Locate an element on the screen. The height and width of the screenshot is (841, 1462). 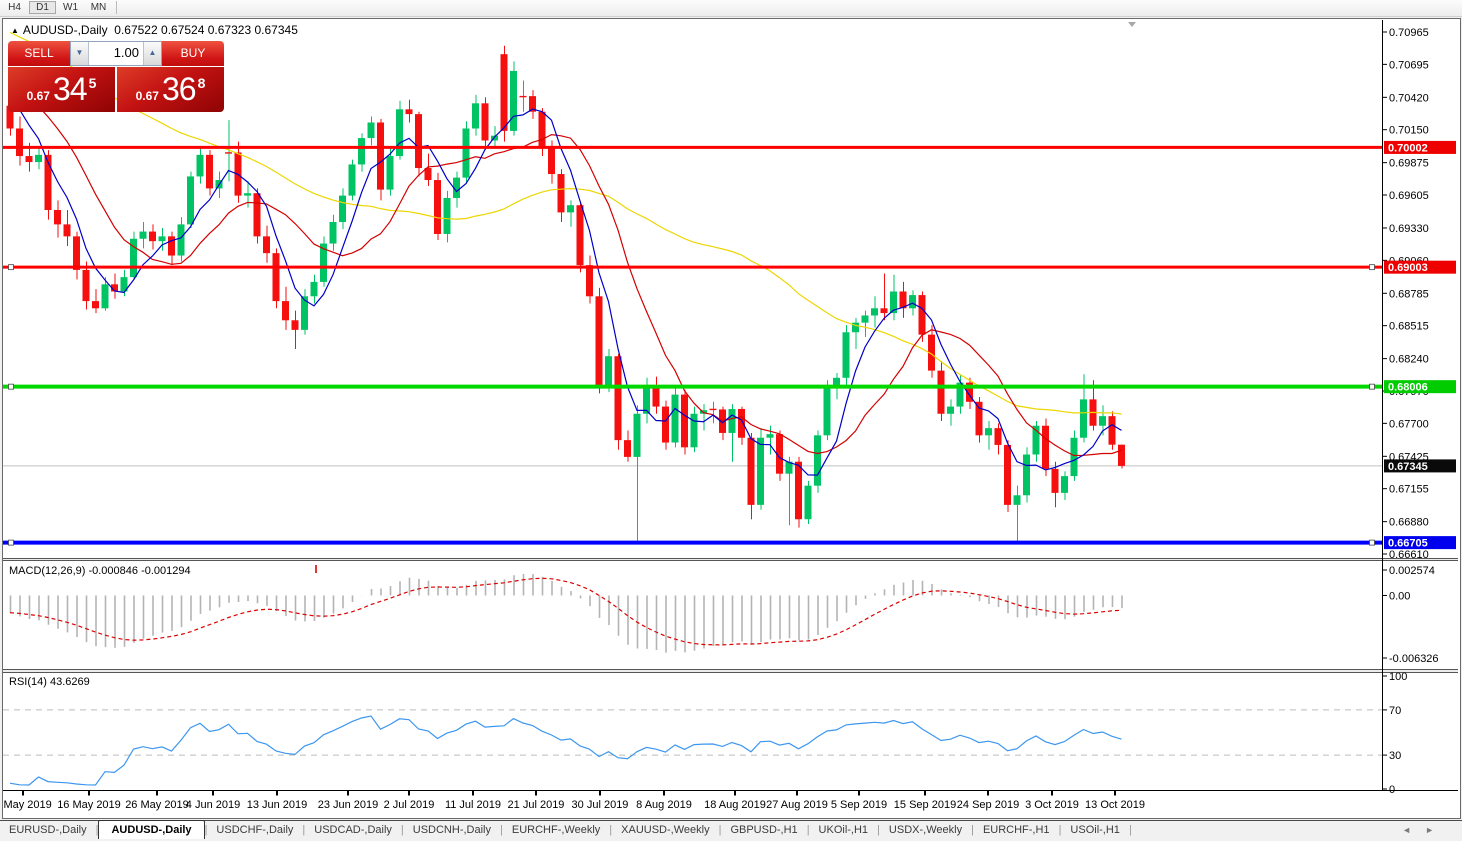
ohlc-high: 0.67524 is located at coordinates (183, 30).